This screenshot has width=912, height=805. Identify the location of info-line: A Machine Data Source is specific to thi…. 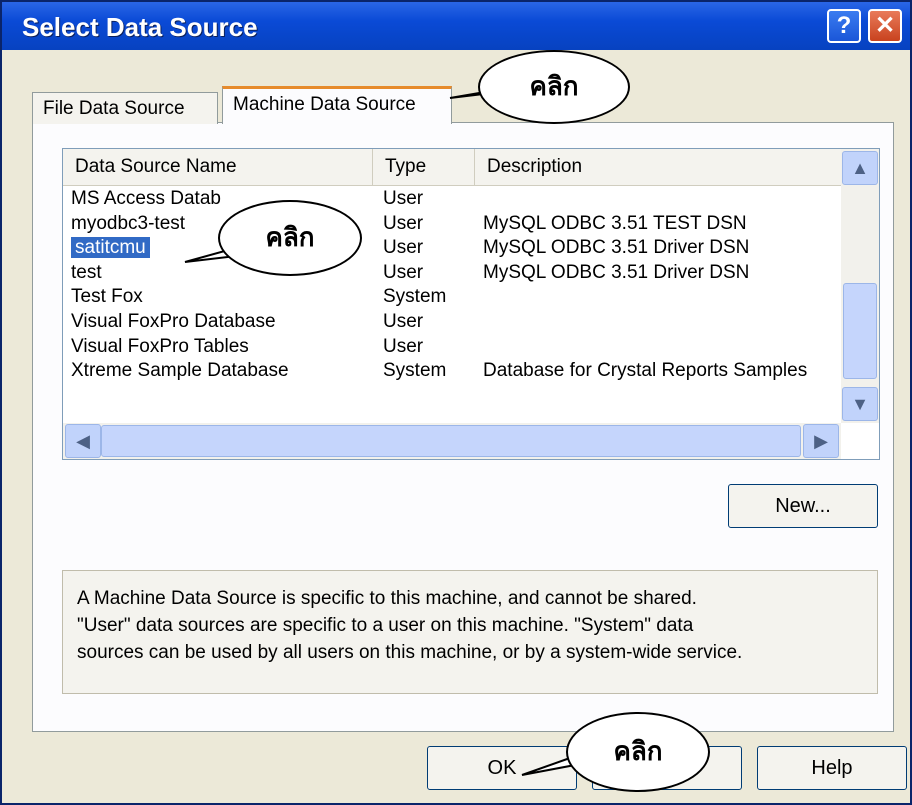
(387, 598).